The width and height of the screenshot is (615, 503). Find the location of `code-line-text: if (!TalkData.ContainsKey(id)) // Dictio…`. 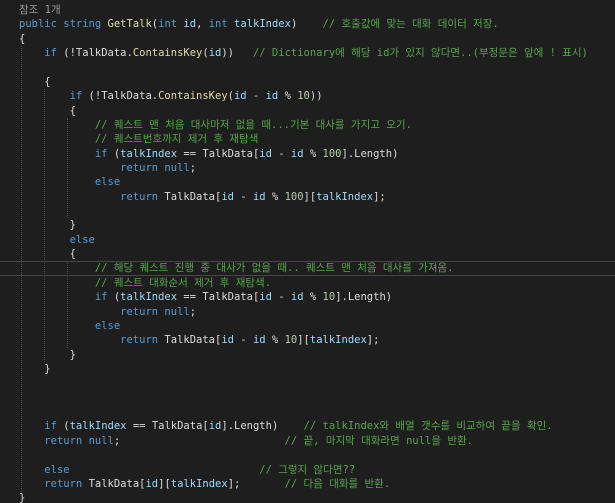

code-line-text: if (!TalkData.ContainsKey(id)) // Dictio… is located at coordinates (294, 53).